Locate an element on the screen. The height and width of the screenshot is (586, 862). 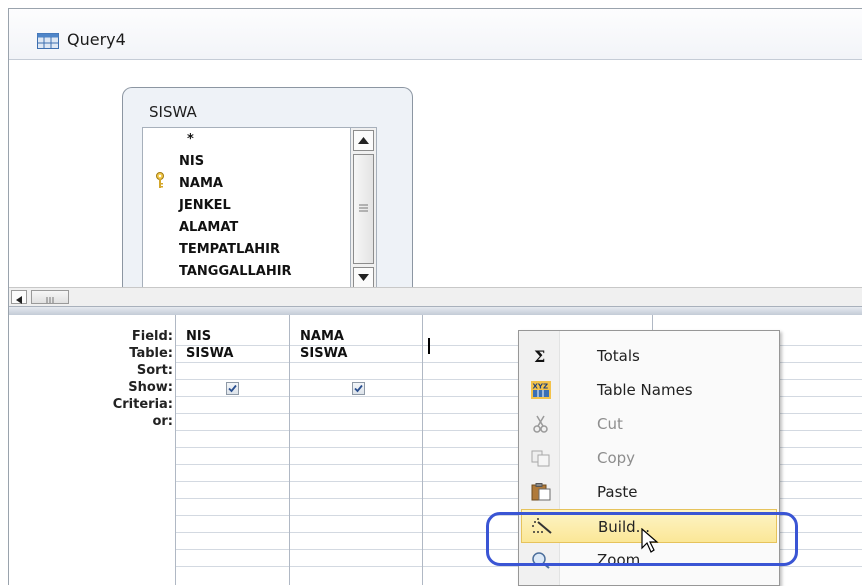
field-item: * is located at coordinates (190, 139).